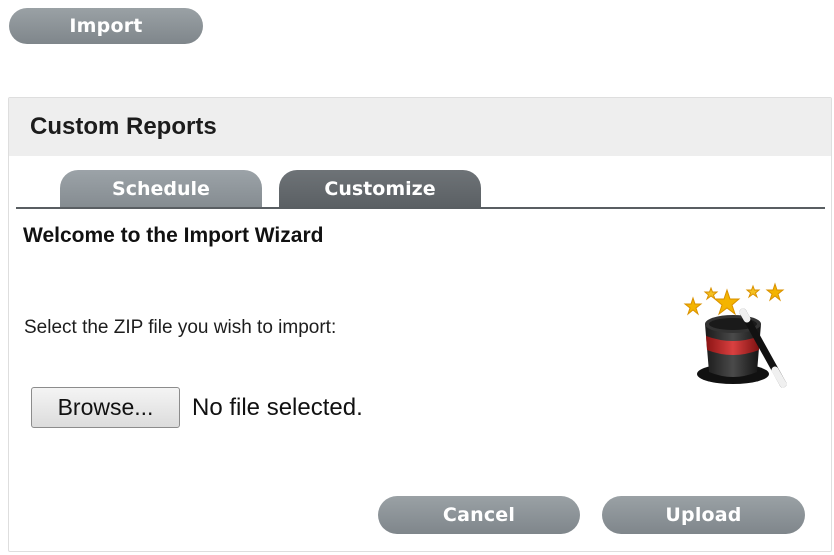 This screenshot has width=834, height=555. I want to click on tab-schedule: Schedule, so click(161, 188).